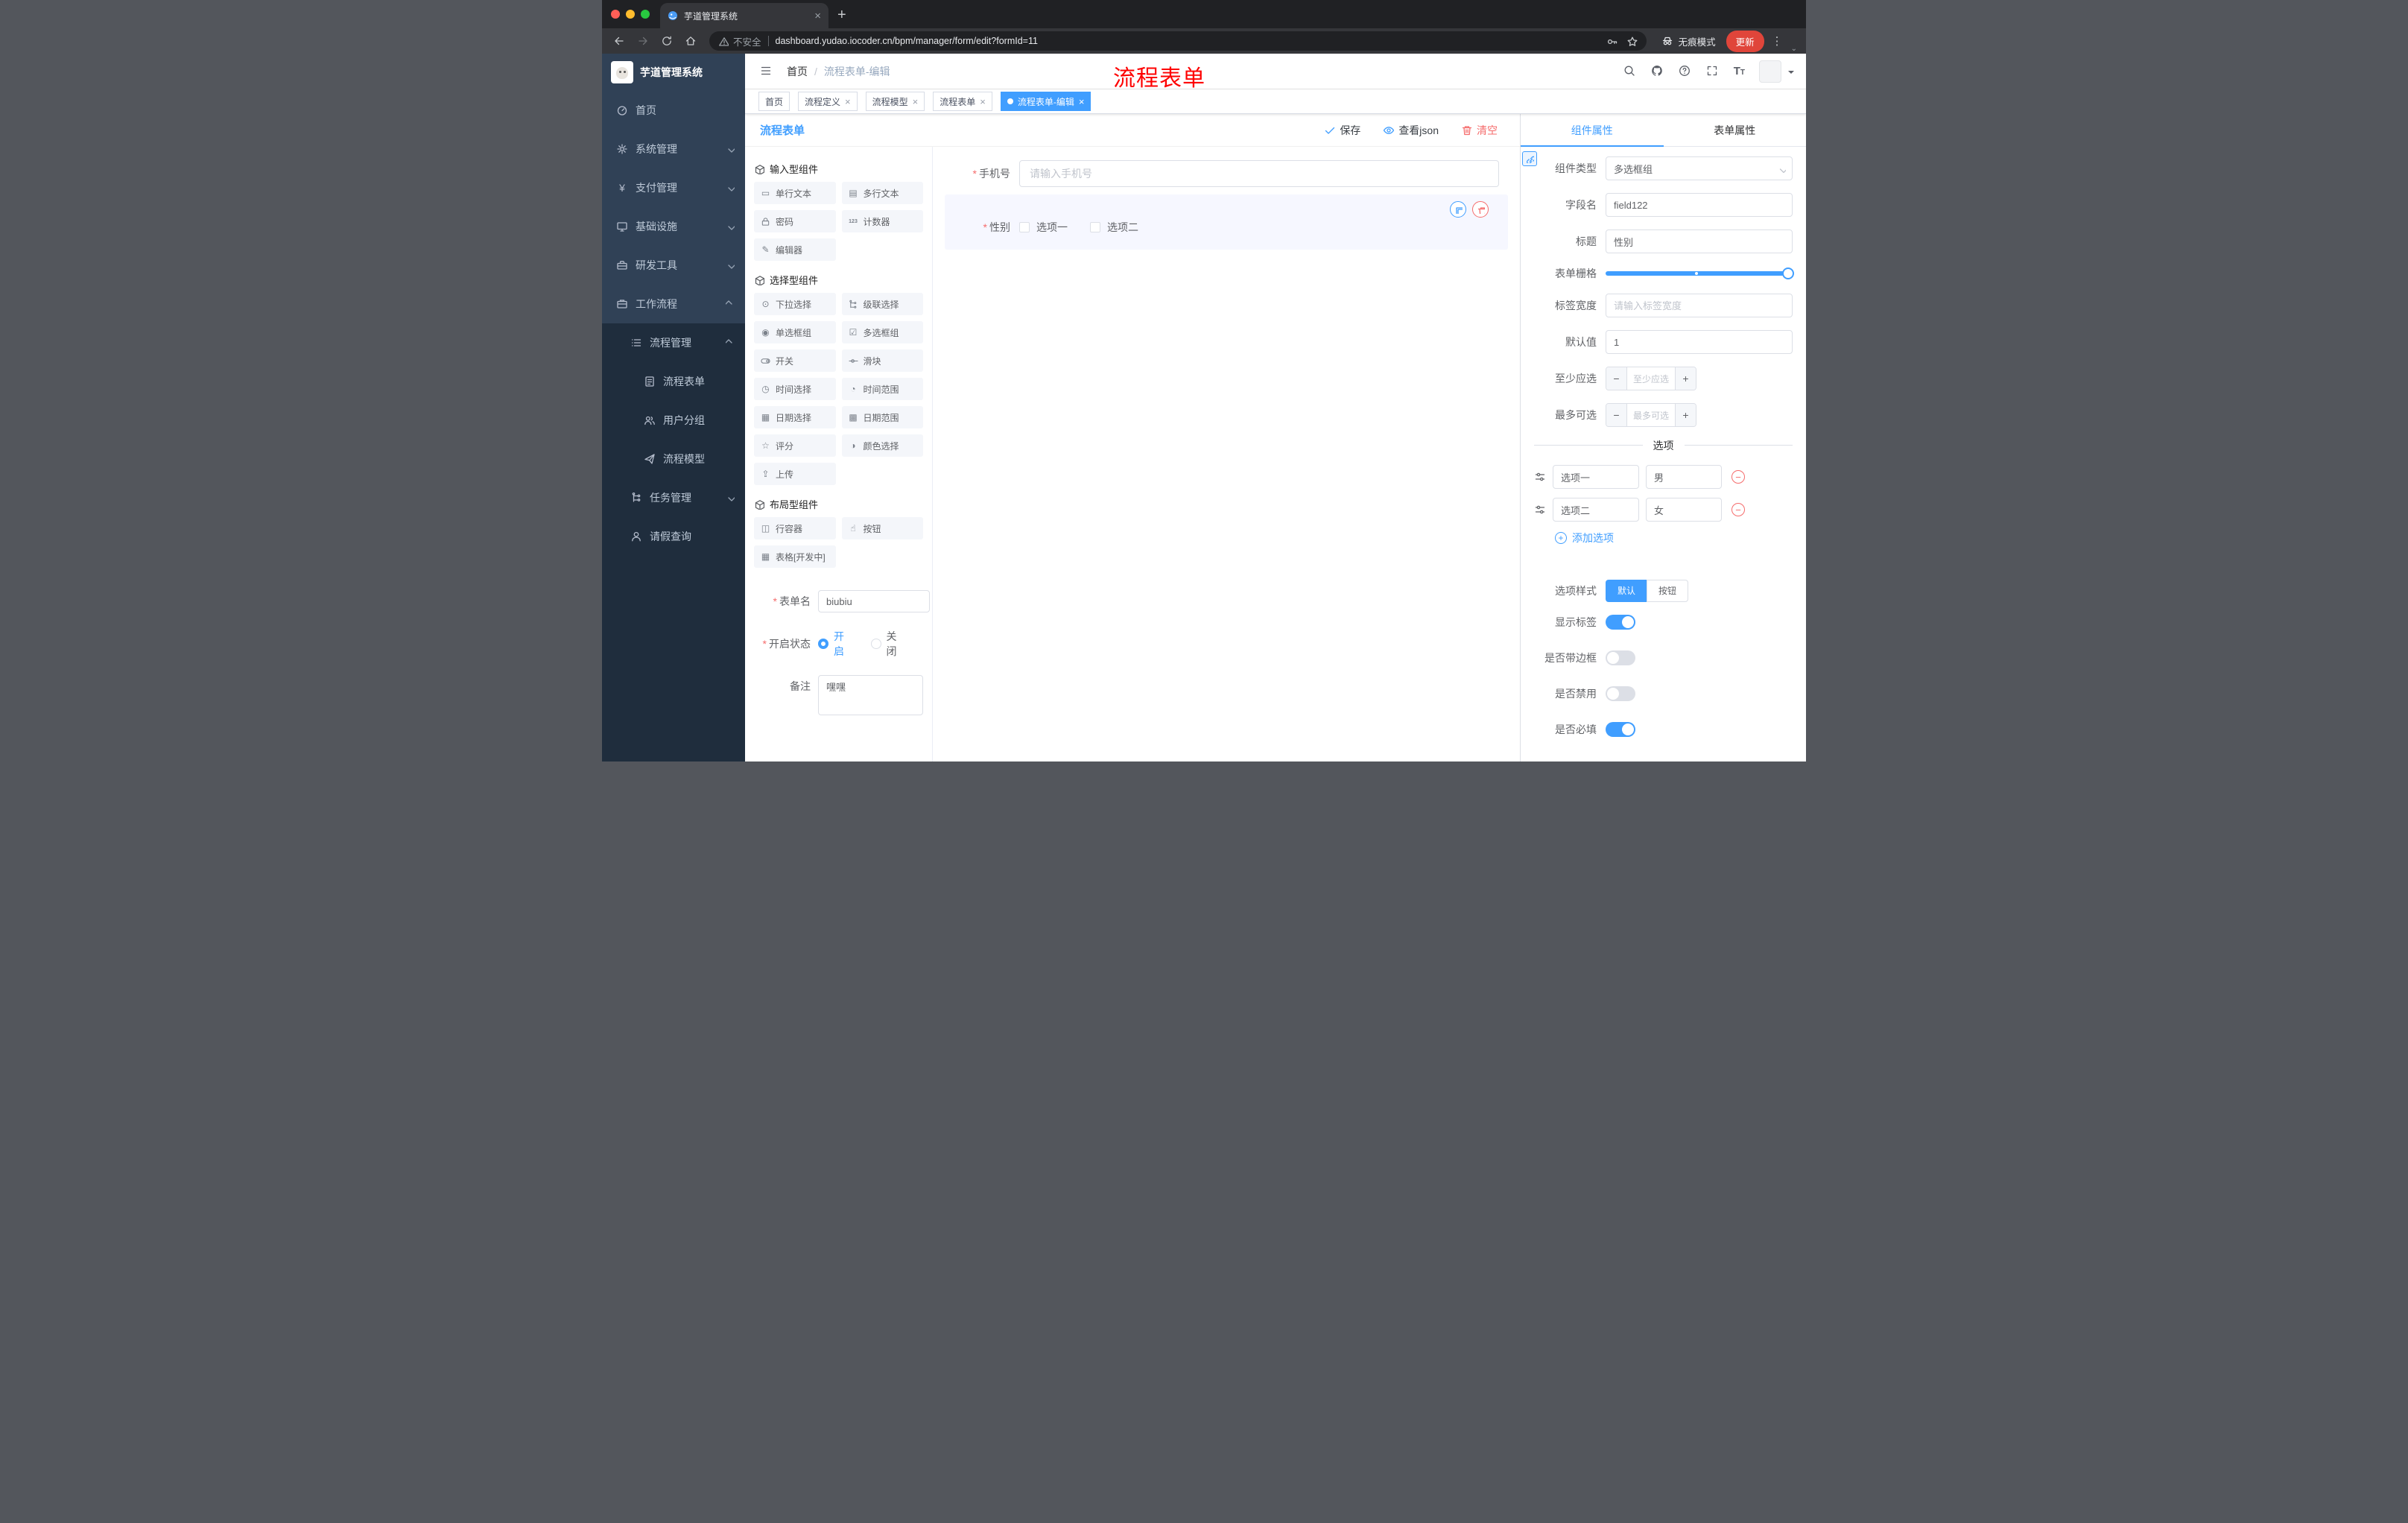 This screenshot has height=1523, width=2408. What do you see at coordinates (1342, 131) in the screenshot?
I see `save-button: 保存` at bounding box center [1342, 131].